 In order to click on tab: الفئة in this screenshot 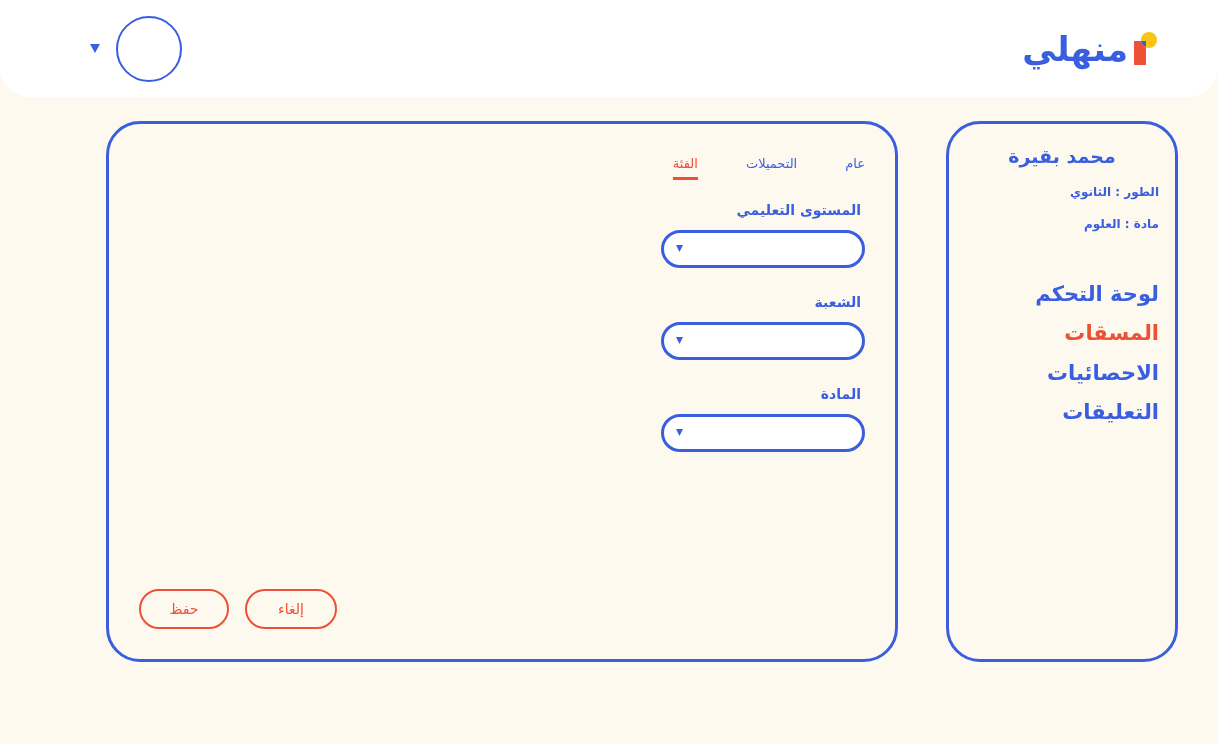, I will do `click(685, 167)`.